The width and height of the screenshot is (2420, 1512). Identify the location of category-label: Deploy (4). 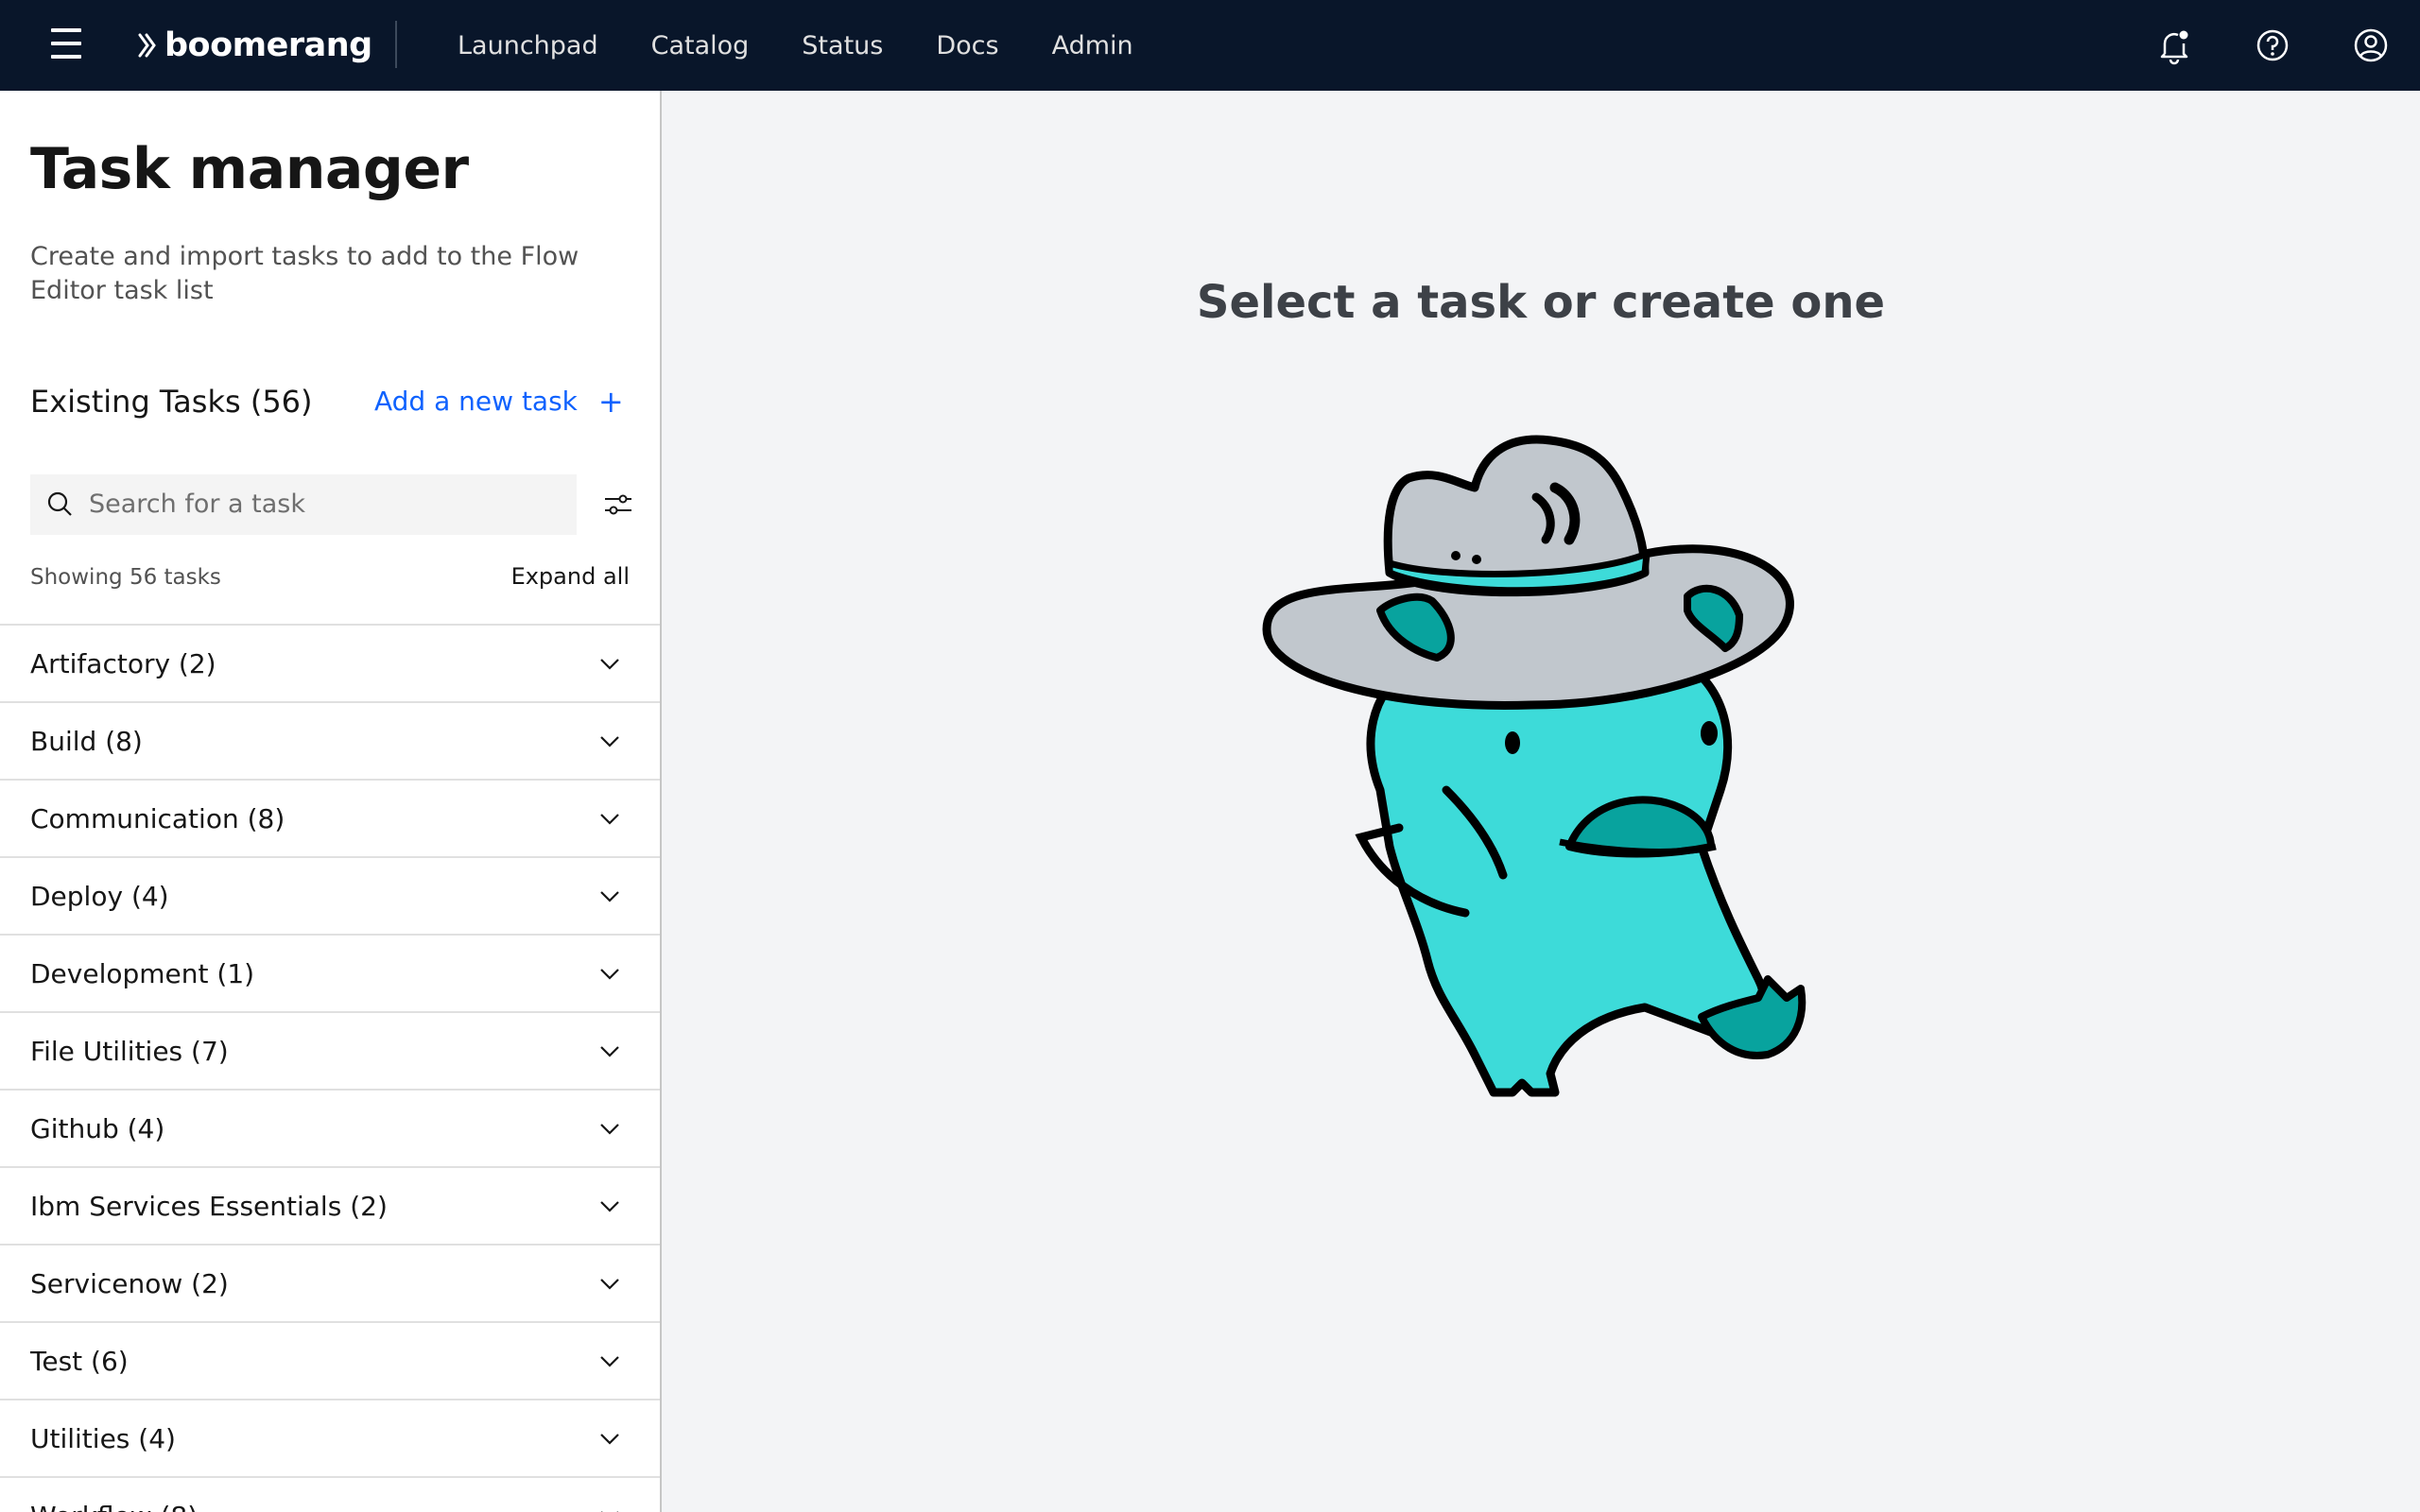
(99, 896).